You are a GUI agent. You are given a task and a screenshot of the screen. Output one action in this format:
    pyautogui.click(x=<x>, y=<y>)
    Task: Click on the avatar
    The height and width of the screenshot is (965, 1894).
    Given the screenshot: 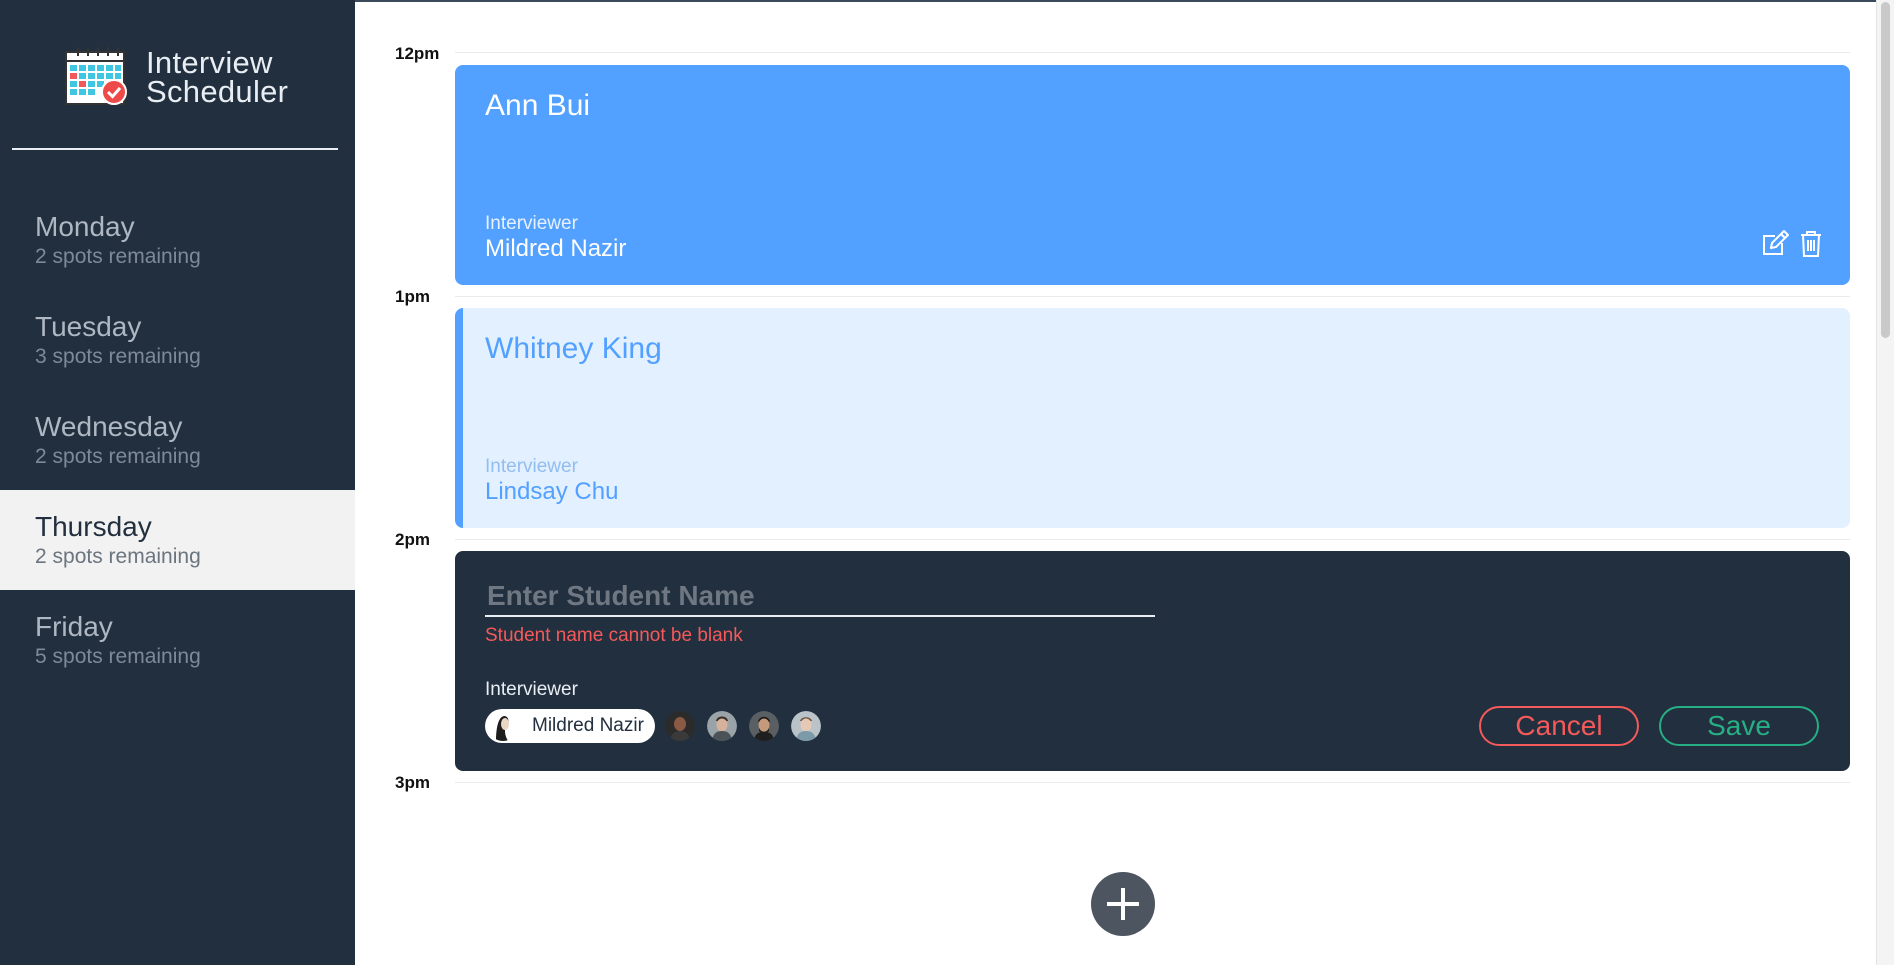 What is the action you would take?
    pyautogui.click(x=503, y=726)
    